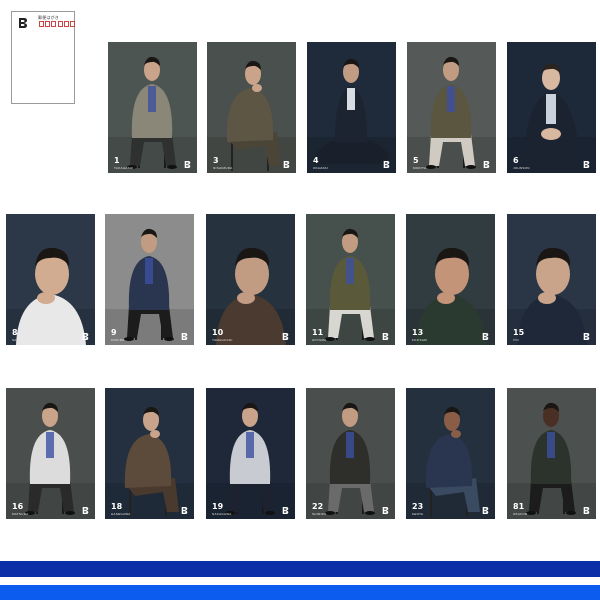 The width and height of the screenshot is (600, 600). I want to click on photo-card: 16 MATSUDA, so click(50, 453).